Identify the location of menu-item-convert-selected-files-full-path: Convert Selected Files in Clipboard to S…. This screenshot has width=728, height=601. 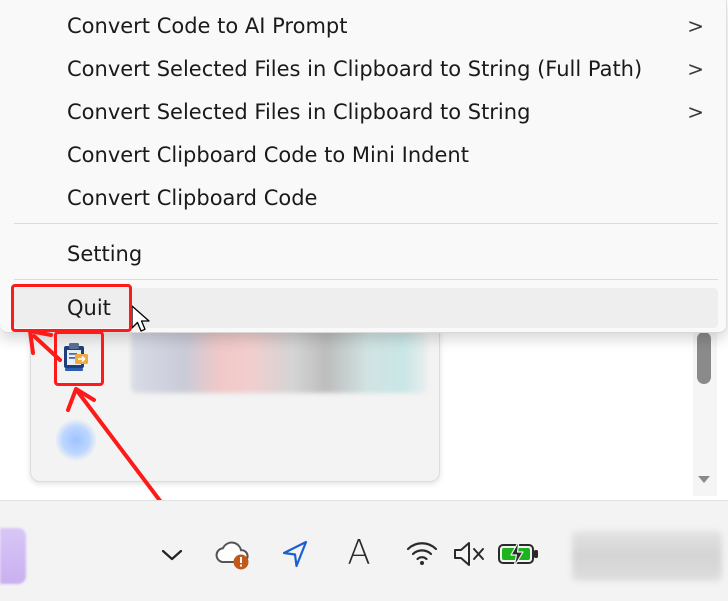
(366, 69).